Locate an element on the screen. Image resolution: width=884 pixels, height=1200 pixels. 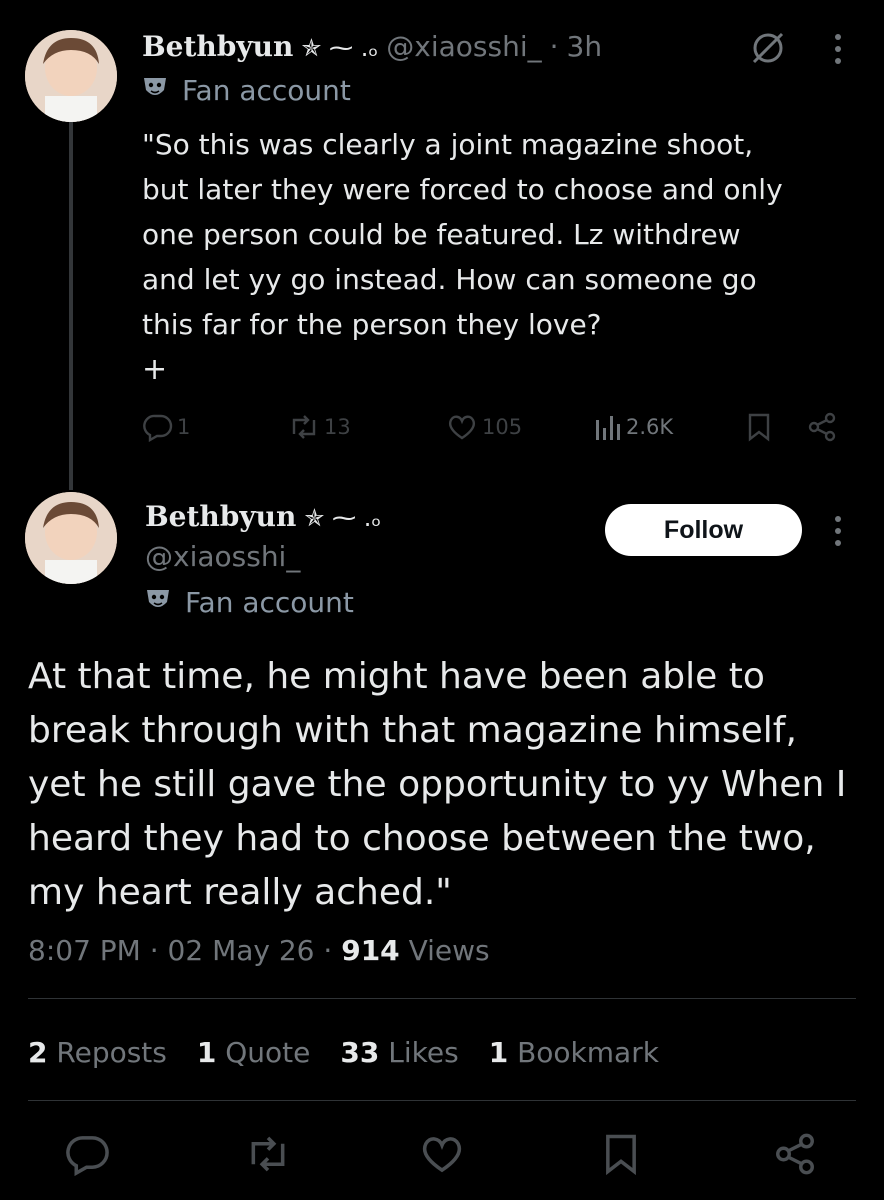
engagement-stats: 2 Reposts 1 Quote 33 Likes 1 Bookmark is located at coordinates (343, 1052).